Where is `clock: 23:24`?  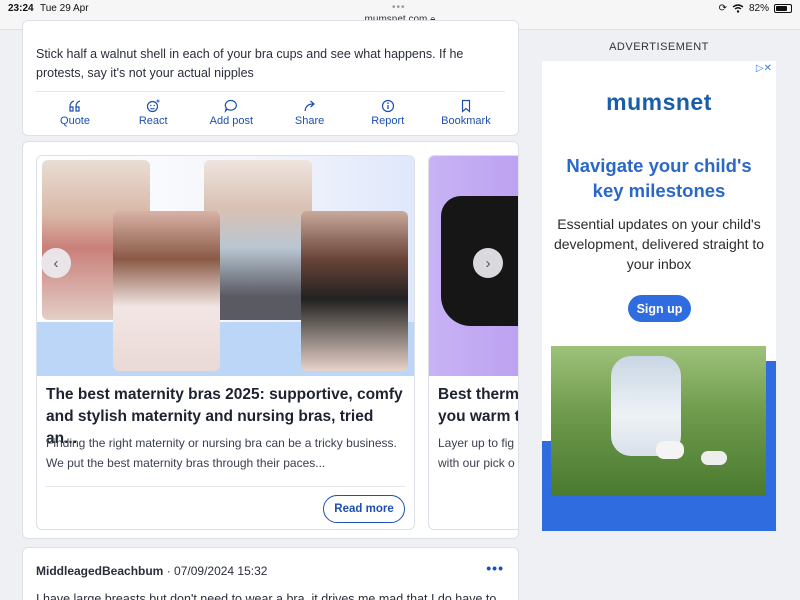 clock: 23:24 is located at coordinates (21, 8).